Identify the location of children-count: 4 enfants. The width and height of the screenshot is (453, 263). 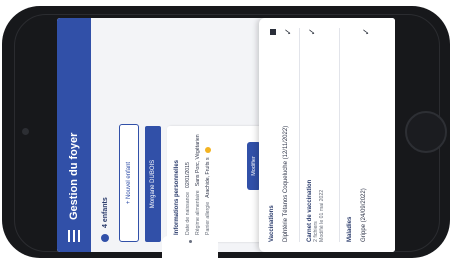
(105, 219).